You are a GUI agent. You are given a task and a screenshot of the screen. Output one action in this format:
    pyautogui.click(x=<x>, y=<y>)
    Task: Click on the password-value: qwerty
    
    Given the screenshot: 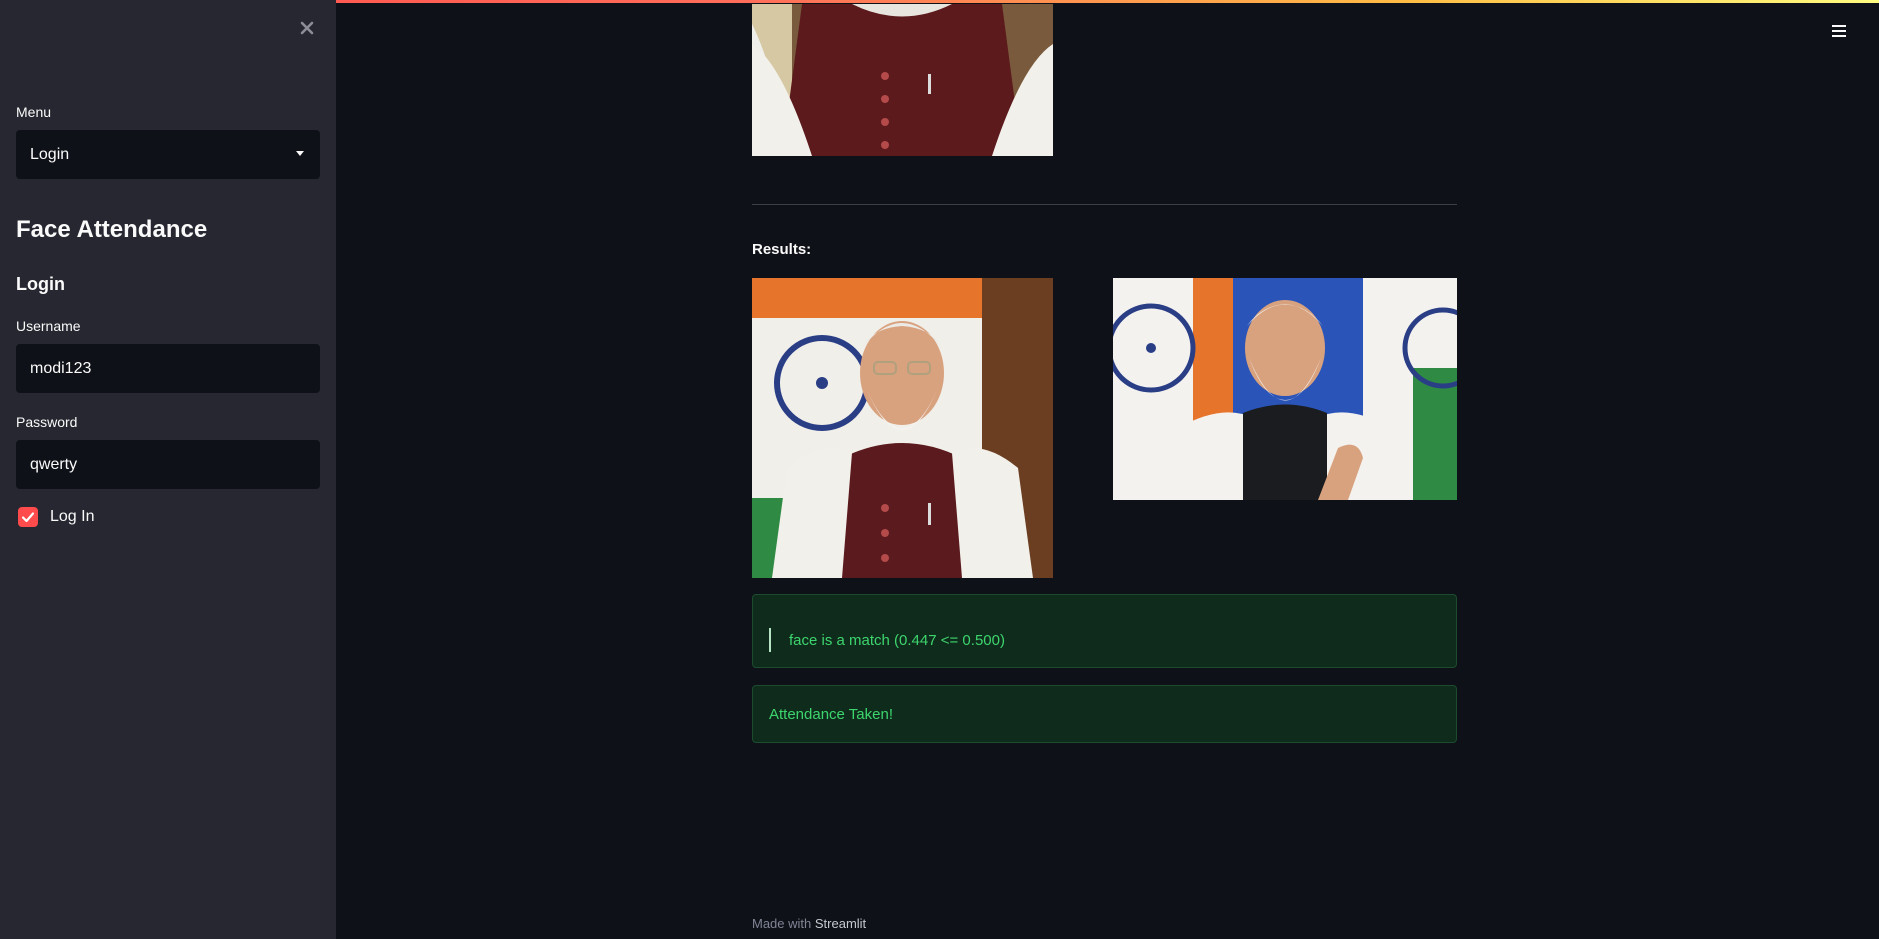 What is the action you would take?
    pyautogui.click(x=54, y=464)
    